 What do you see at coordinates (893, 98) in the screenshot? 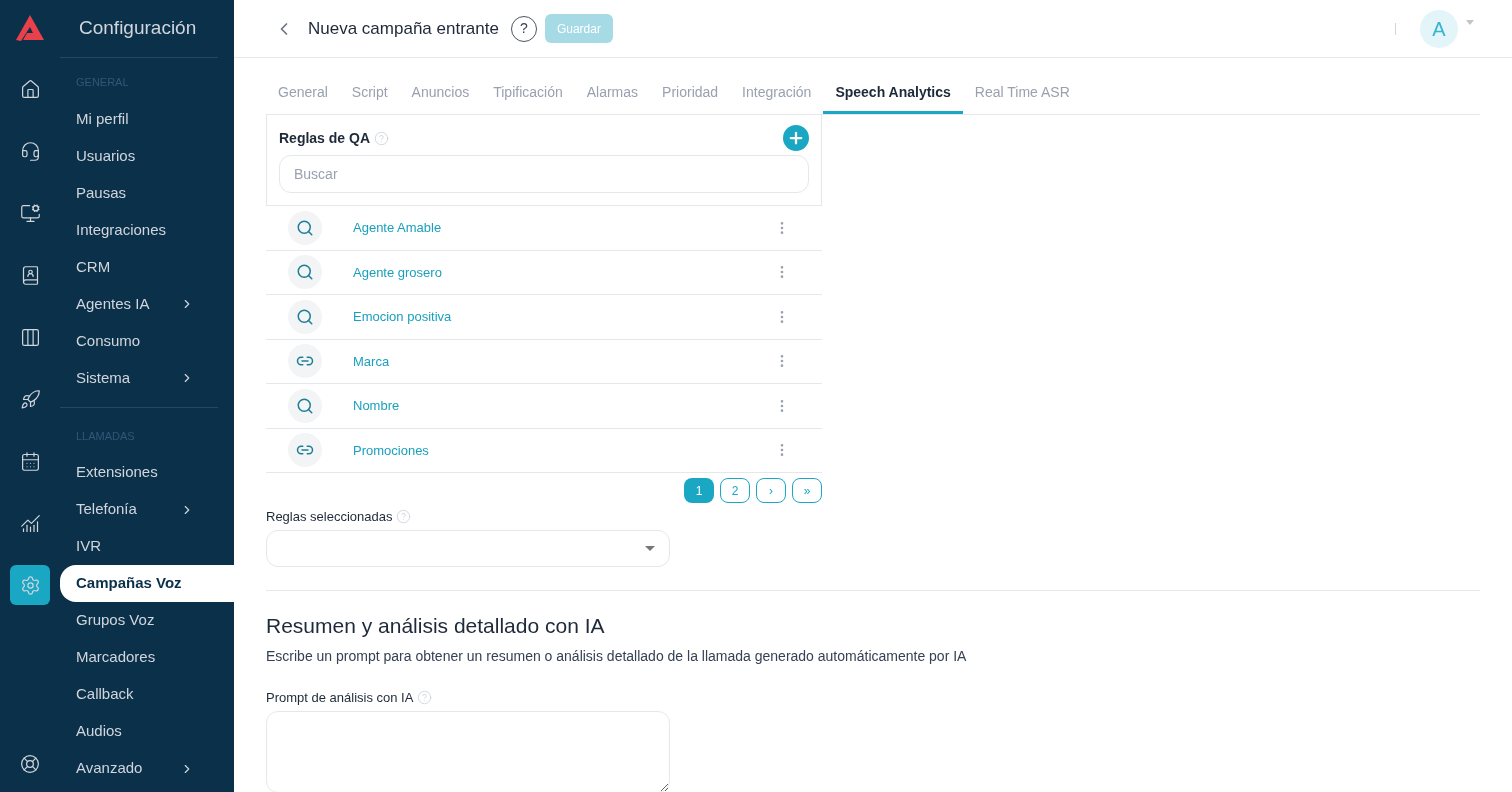
I see `tab: Speech Analytics` at bounding box center [893, 98].